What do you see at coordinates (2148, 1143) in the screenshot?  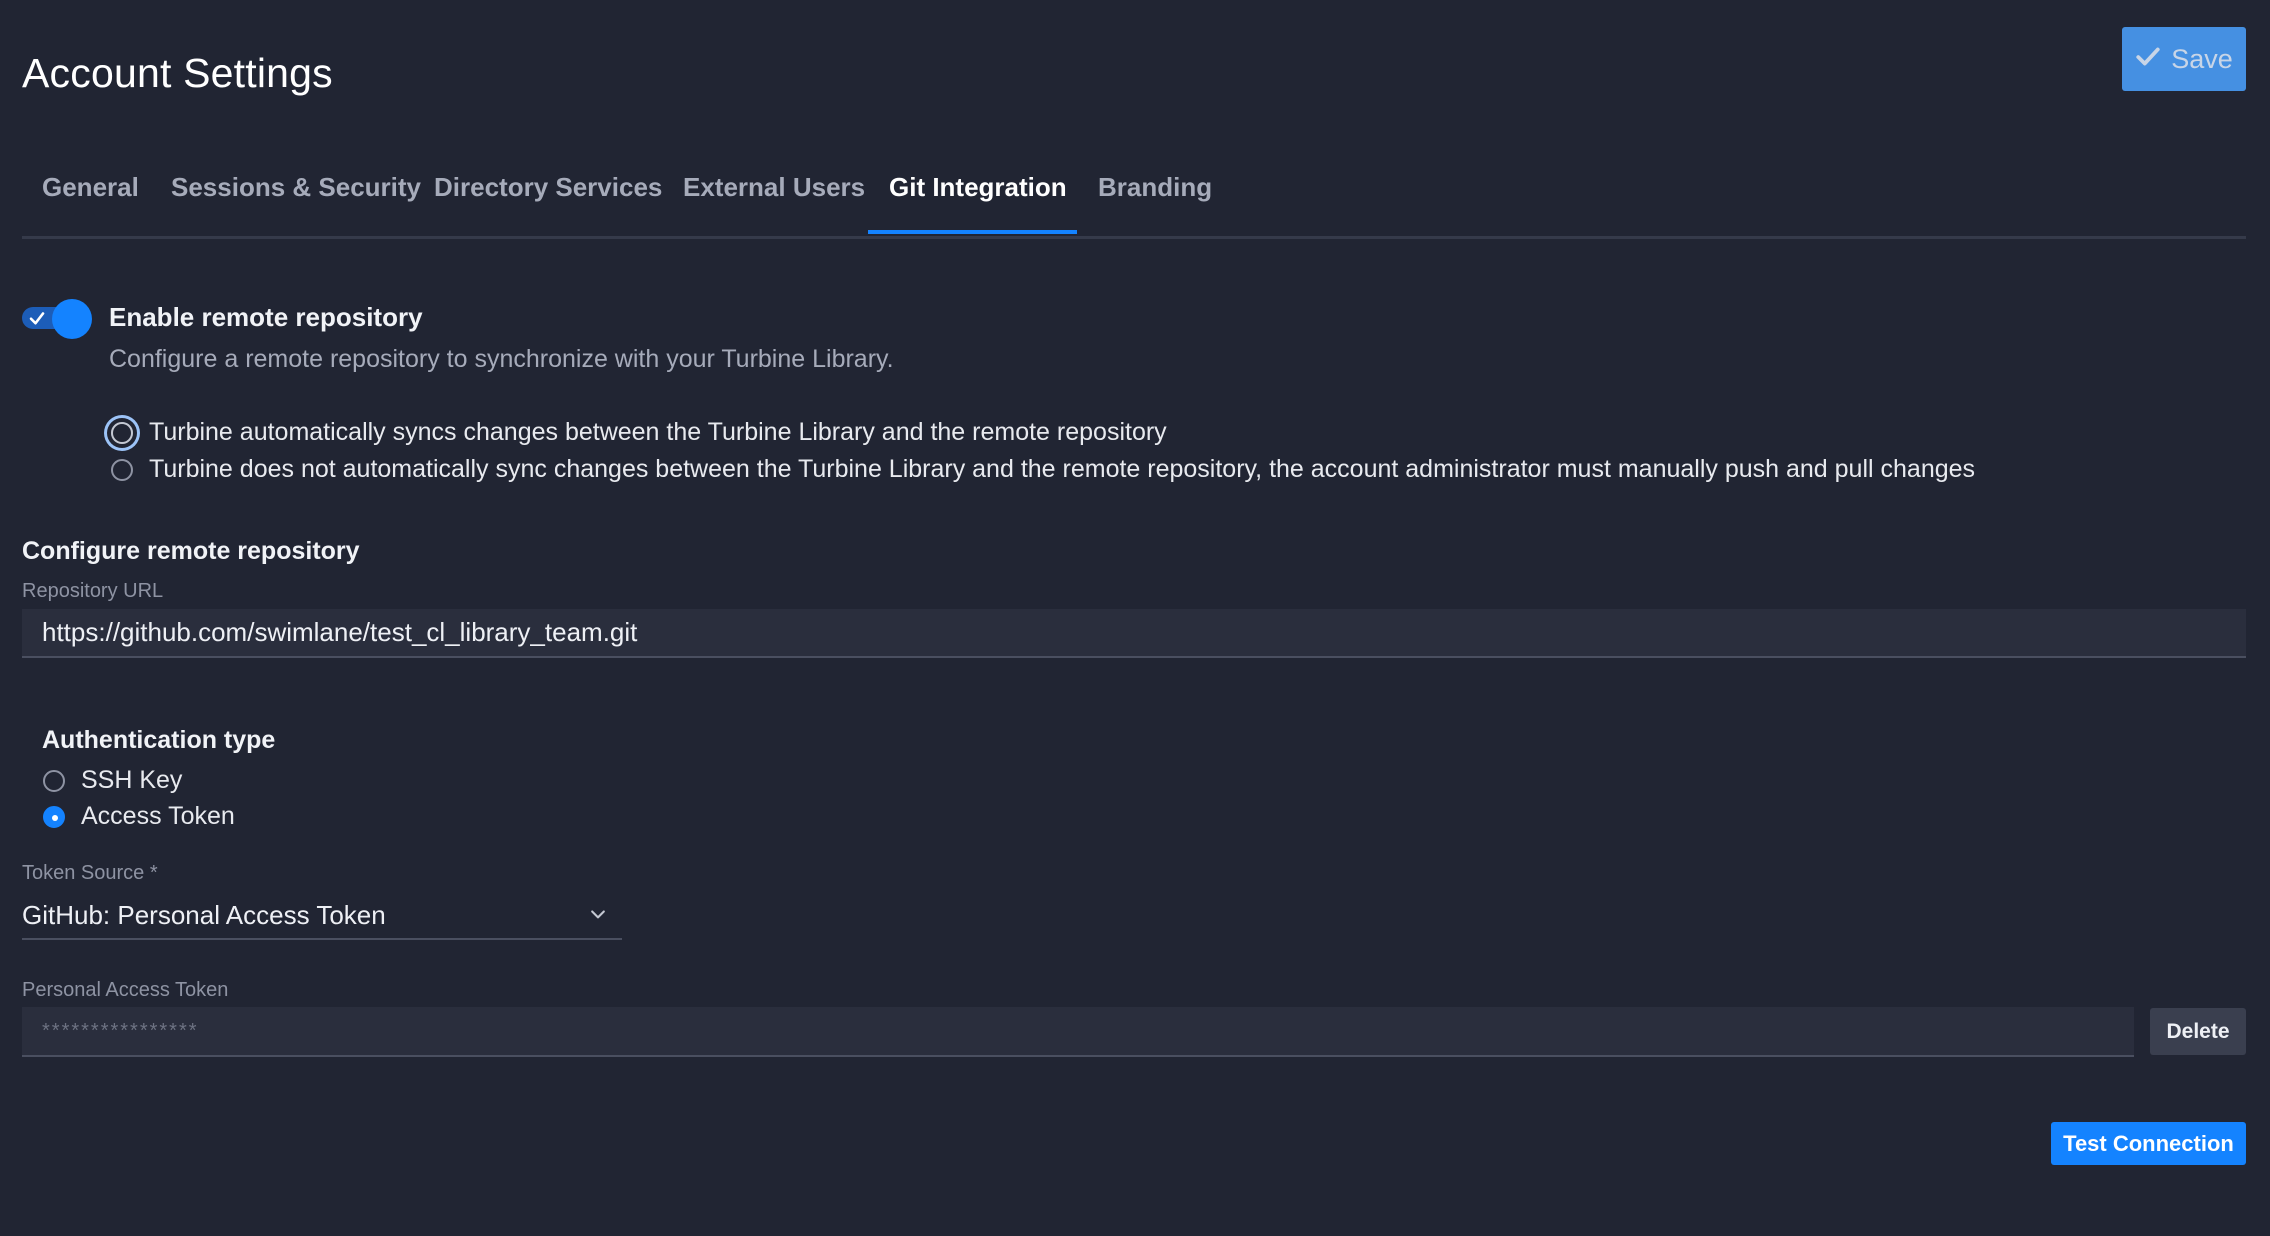 I see `test-connection-button: Test Connection` at bounding box center [2148, 1143].